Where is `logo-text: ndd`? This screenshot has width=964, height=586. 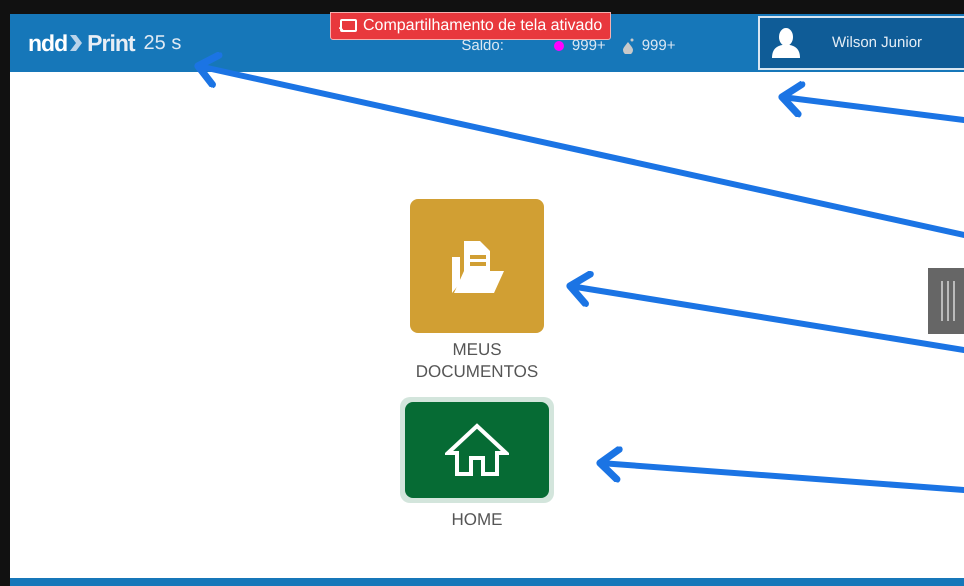 logo-text: ndd is located at coordinates (48, 43).